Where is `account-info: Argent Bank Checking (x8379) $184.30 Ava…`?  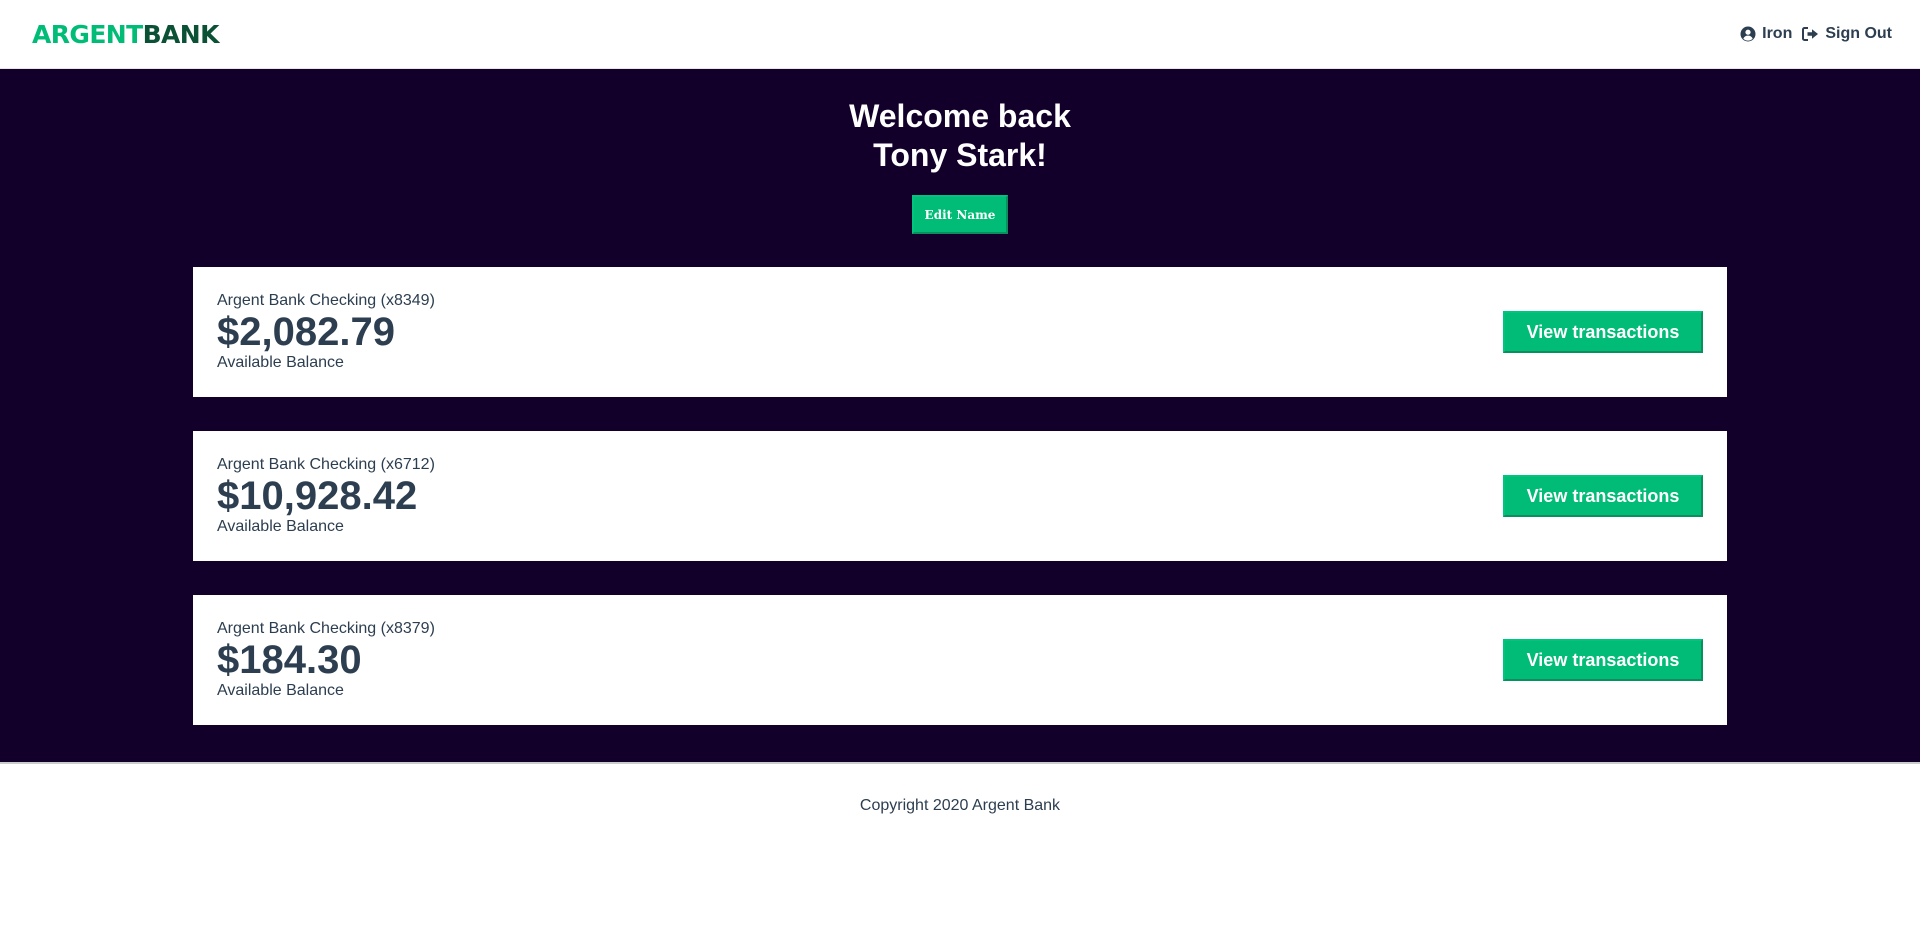 account-info: Argent Bank Checking (x8379) $184.30 Ava… is located at coordinates (326, 660).